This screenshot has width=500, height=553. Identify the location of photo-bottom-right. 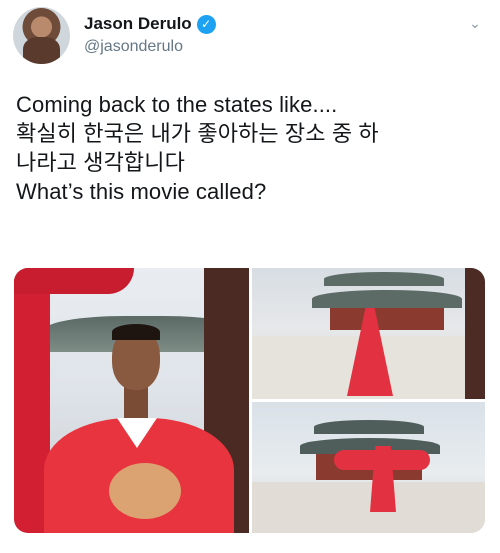
(368, 467).